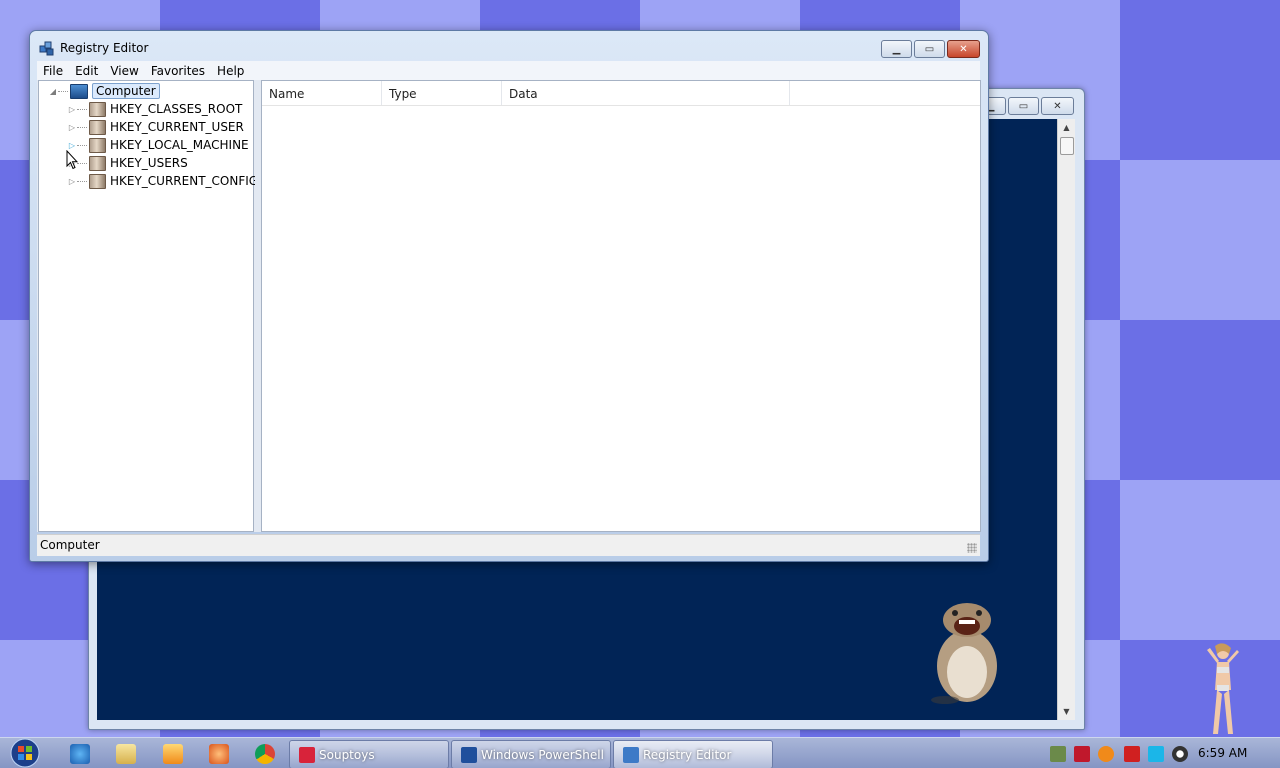  I want to click on close-button: ✕, so click(963, 49).